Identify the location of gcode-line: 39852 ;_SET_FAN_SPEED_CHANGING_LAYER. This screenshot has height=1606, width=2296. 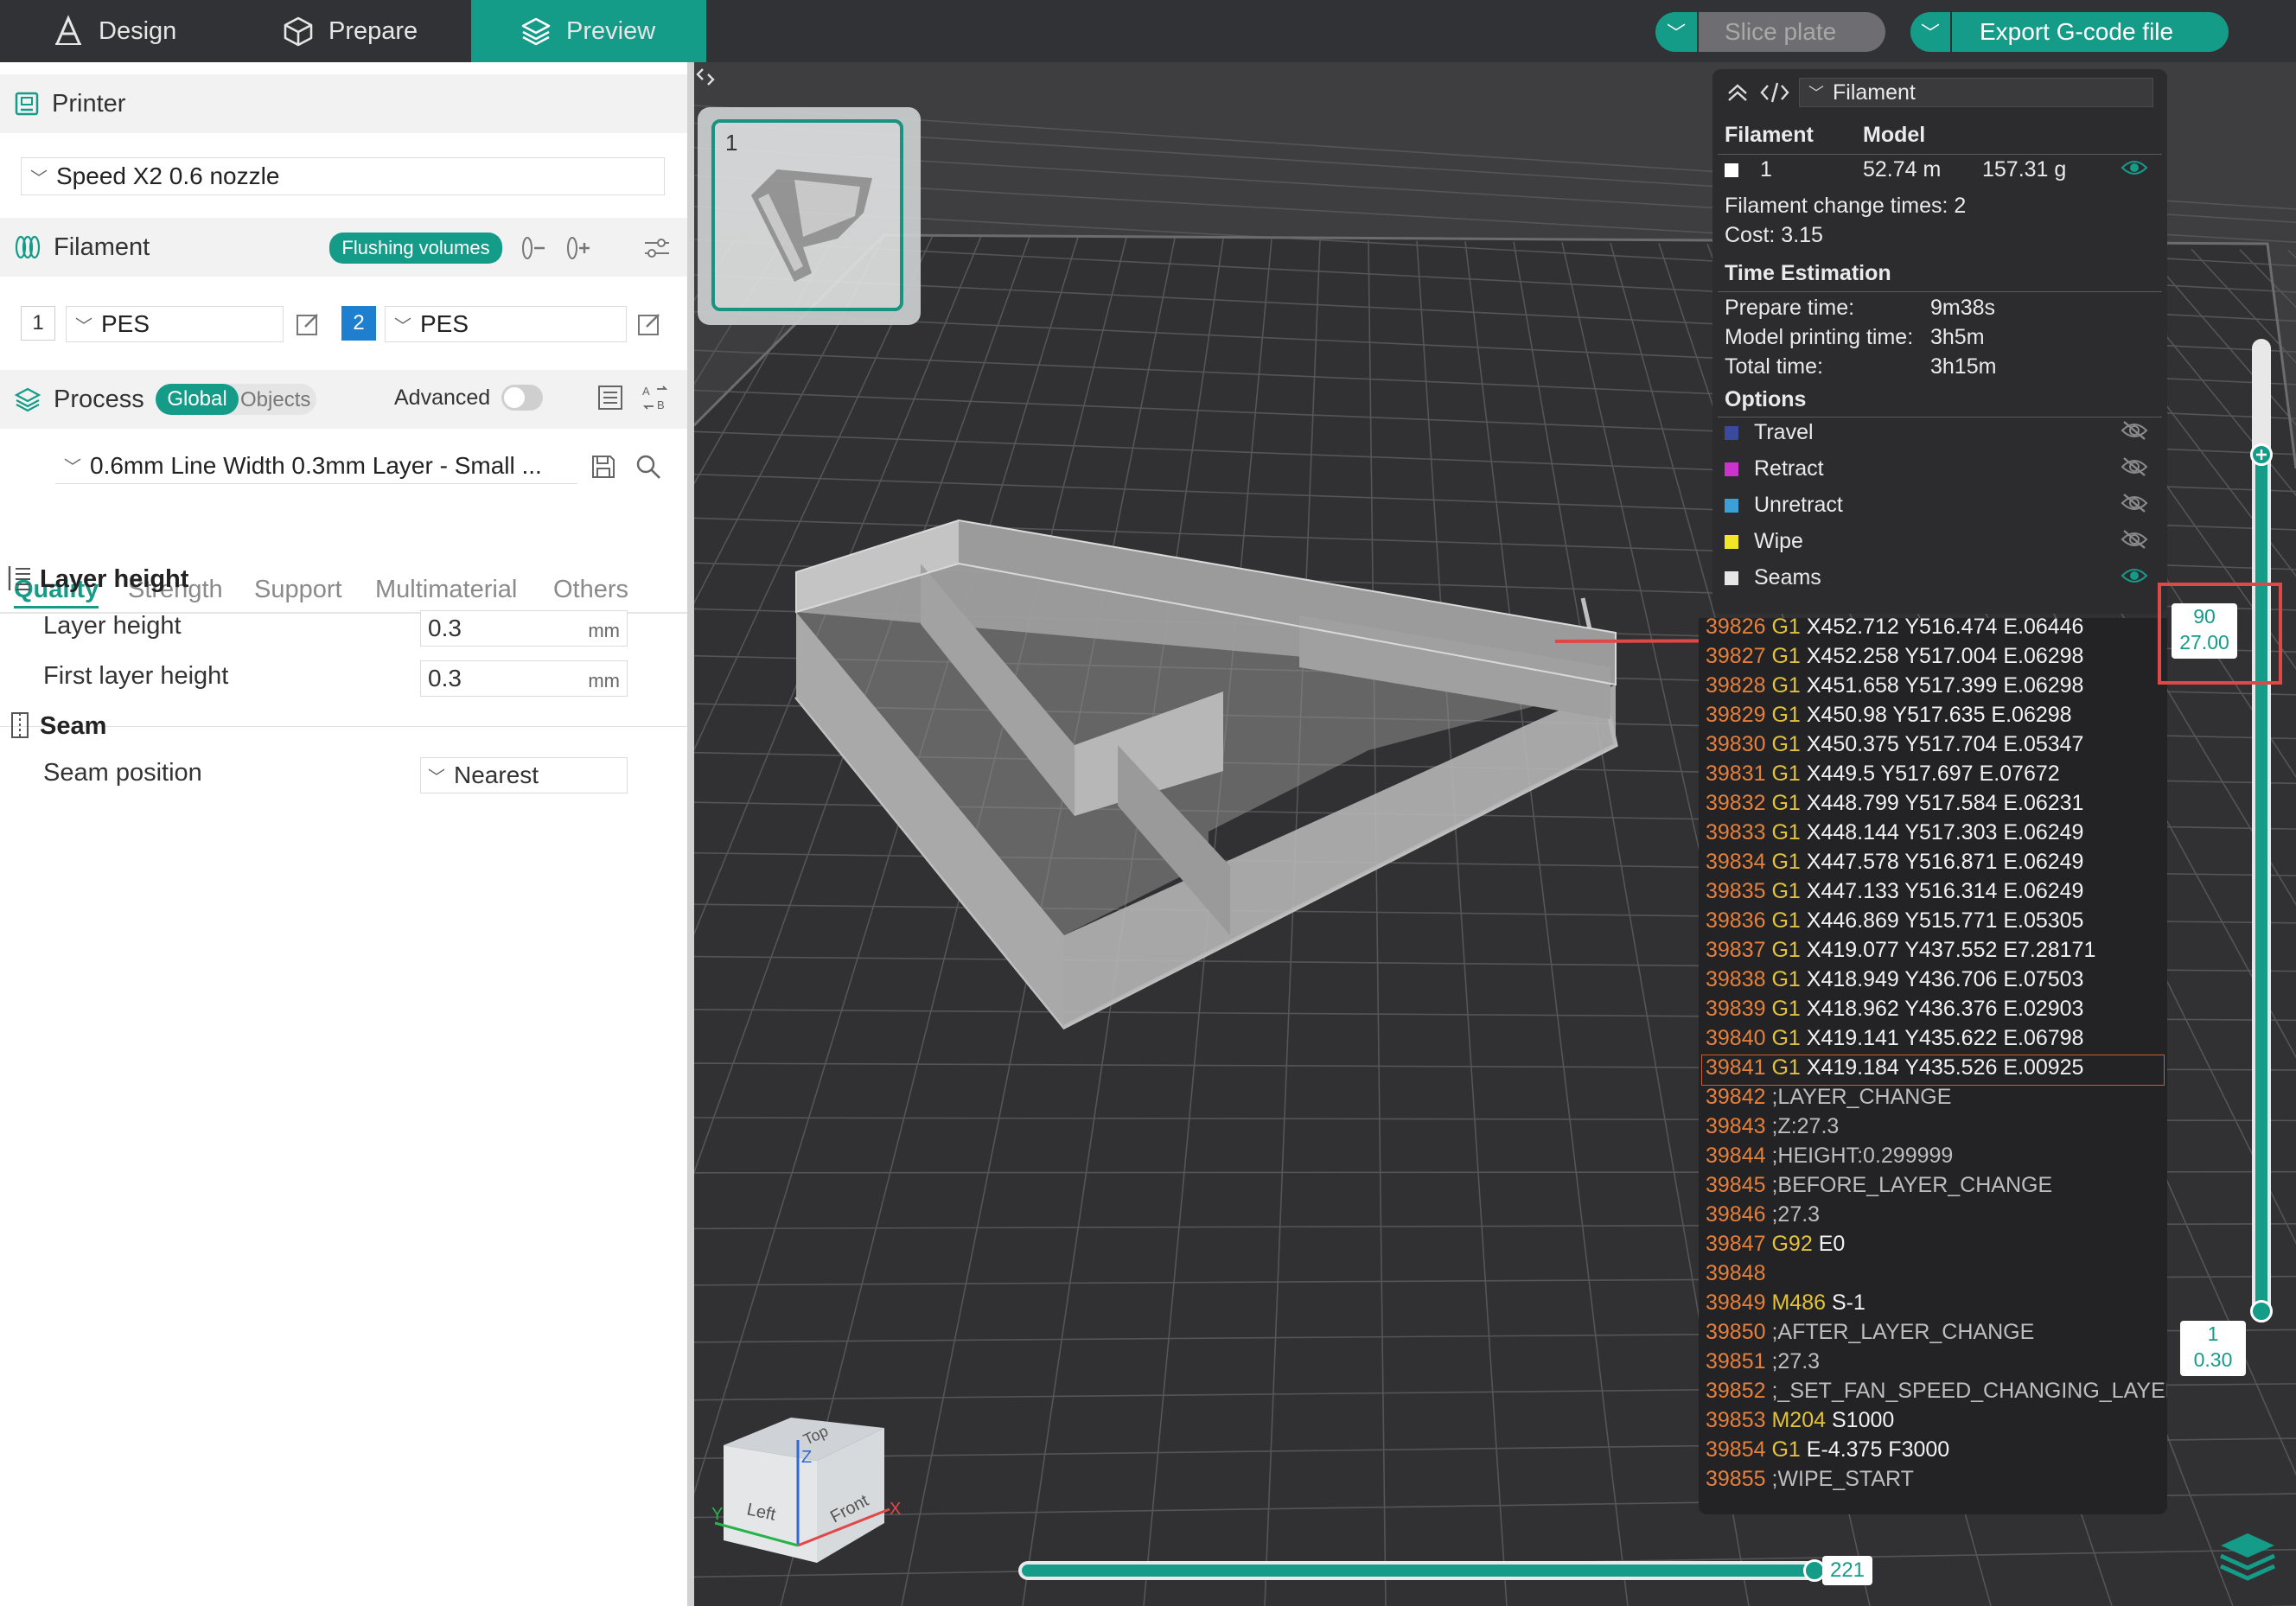
(1937, 1393).